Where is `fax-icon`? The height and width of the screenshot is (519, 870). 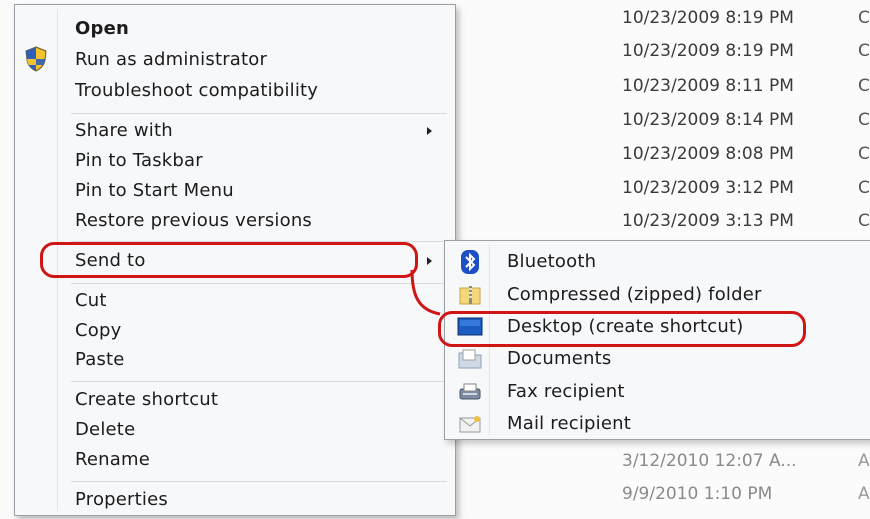
fax-icon is located at coordinates (470, 391).